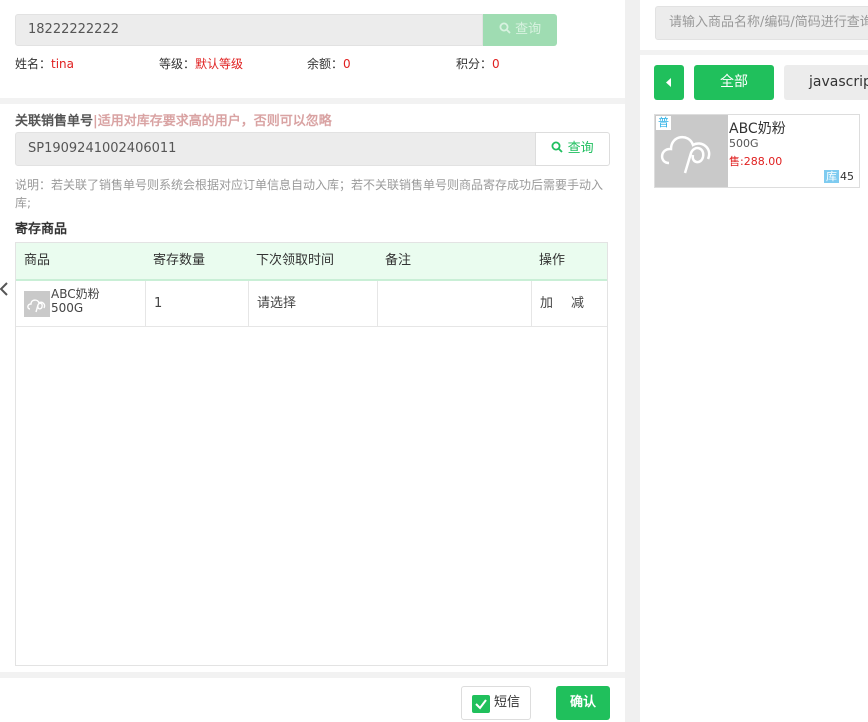  Describe the element at coordinates (528, 29) in the screenshot. I see `member-query-label: 查询` at that location.